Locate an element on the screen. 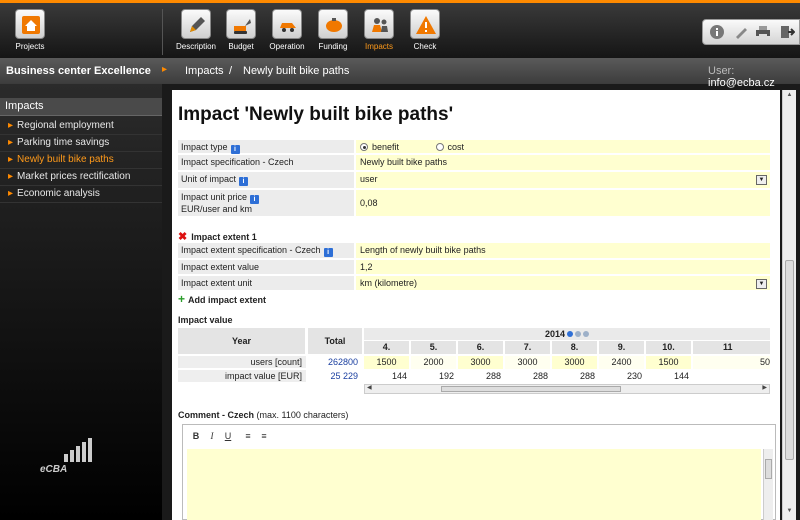 The image size is (800, 520). user-label: User: is located at coordinates (721, 71).